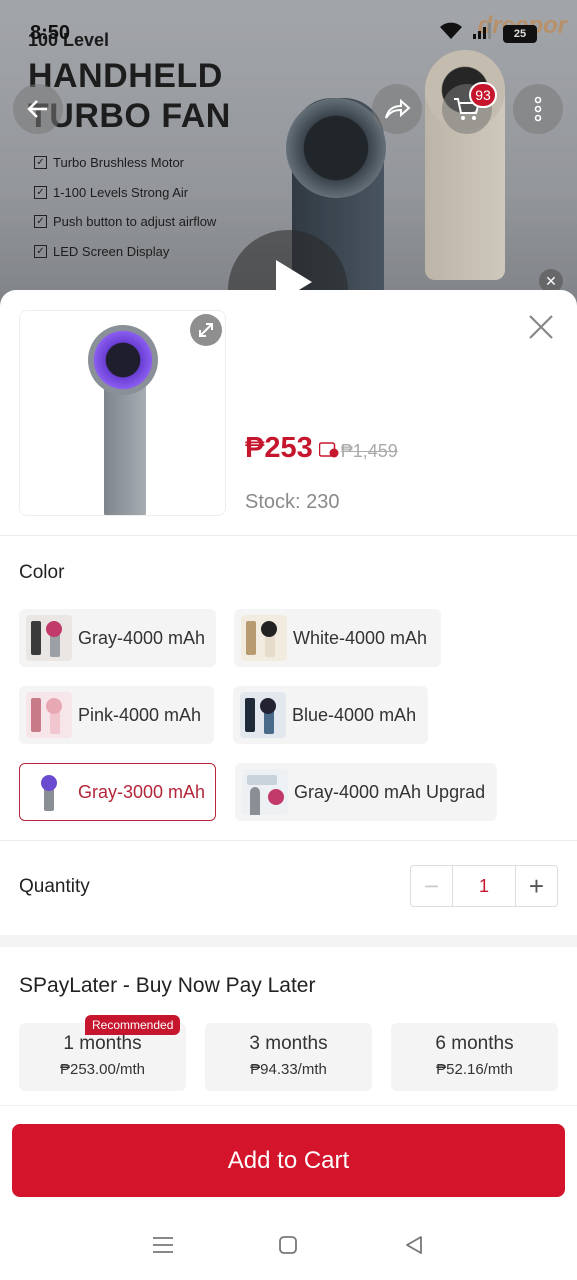 This screenshot has width=577, height=1280. What do you see at coordinates (337, 638) in the screenshot?
I see `color-option: White-4000 mAh` at bounding box center [337, 638].